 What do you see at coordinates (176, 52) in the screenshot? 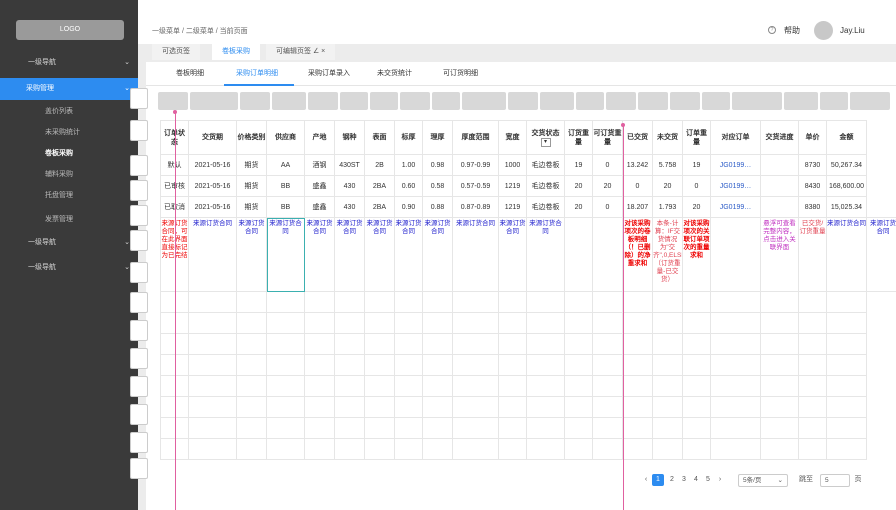
I see `tab-optional: 可选页签` at bounding box center [176, 52].